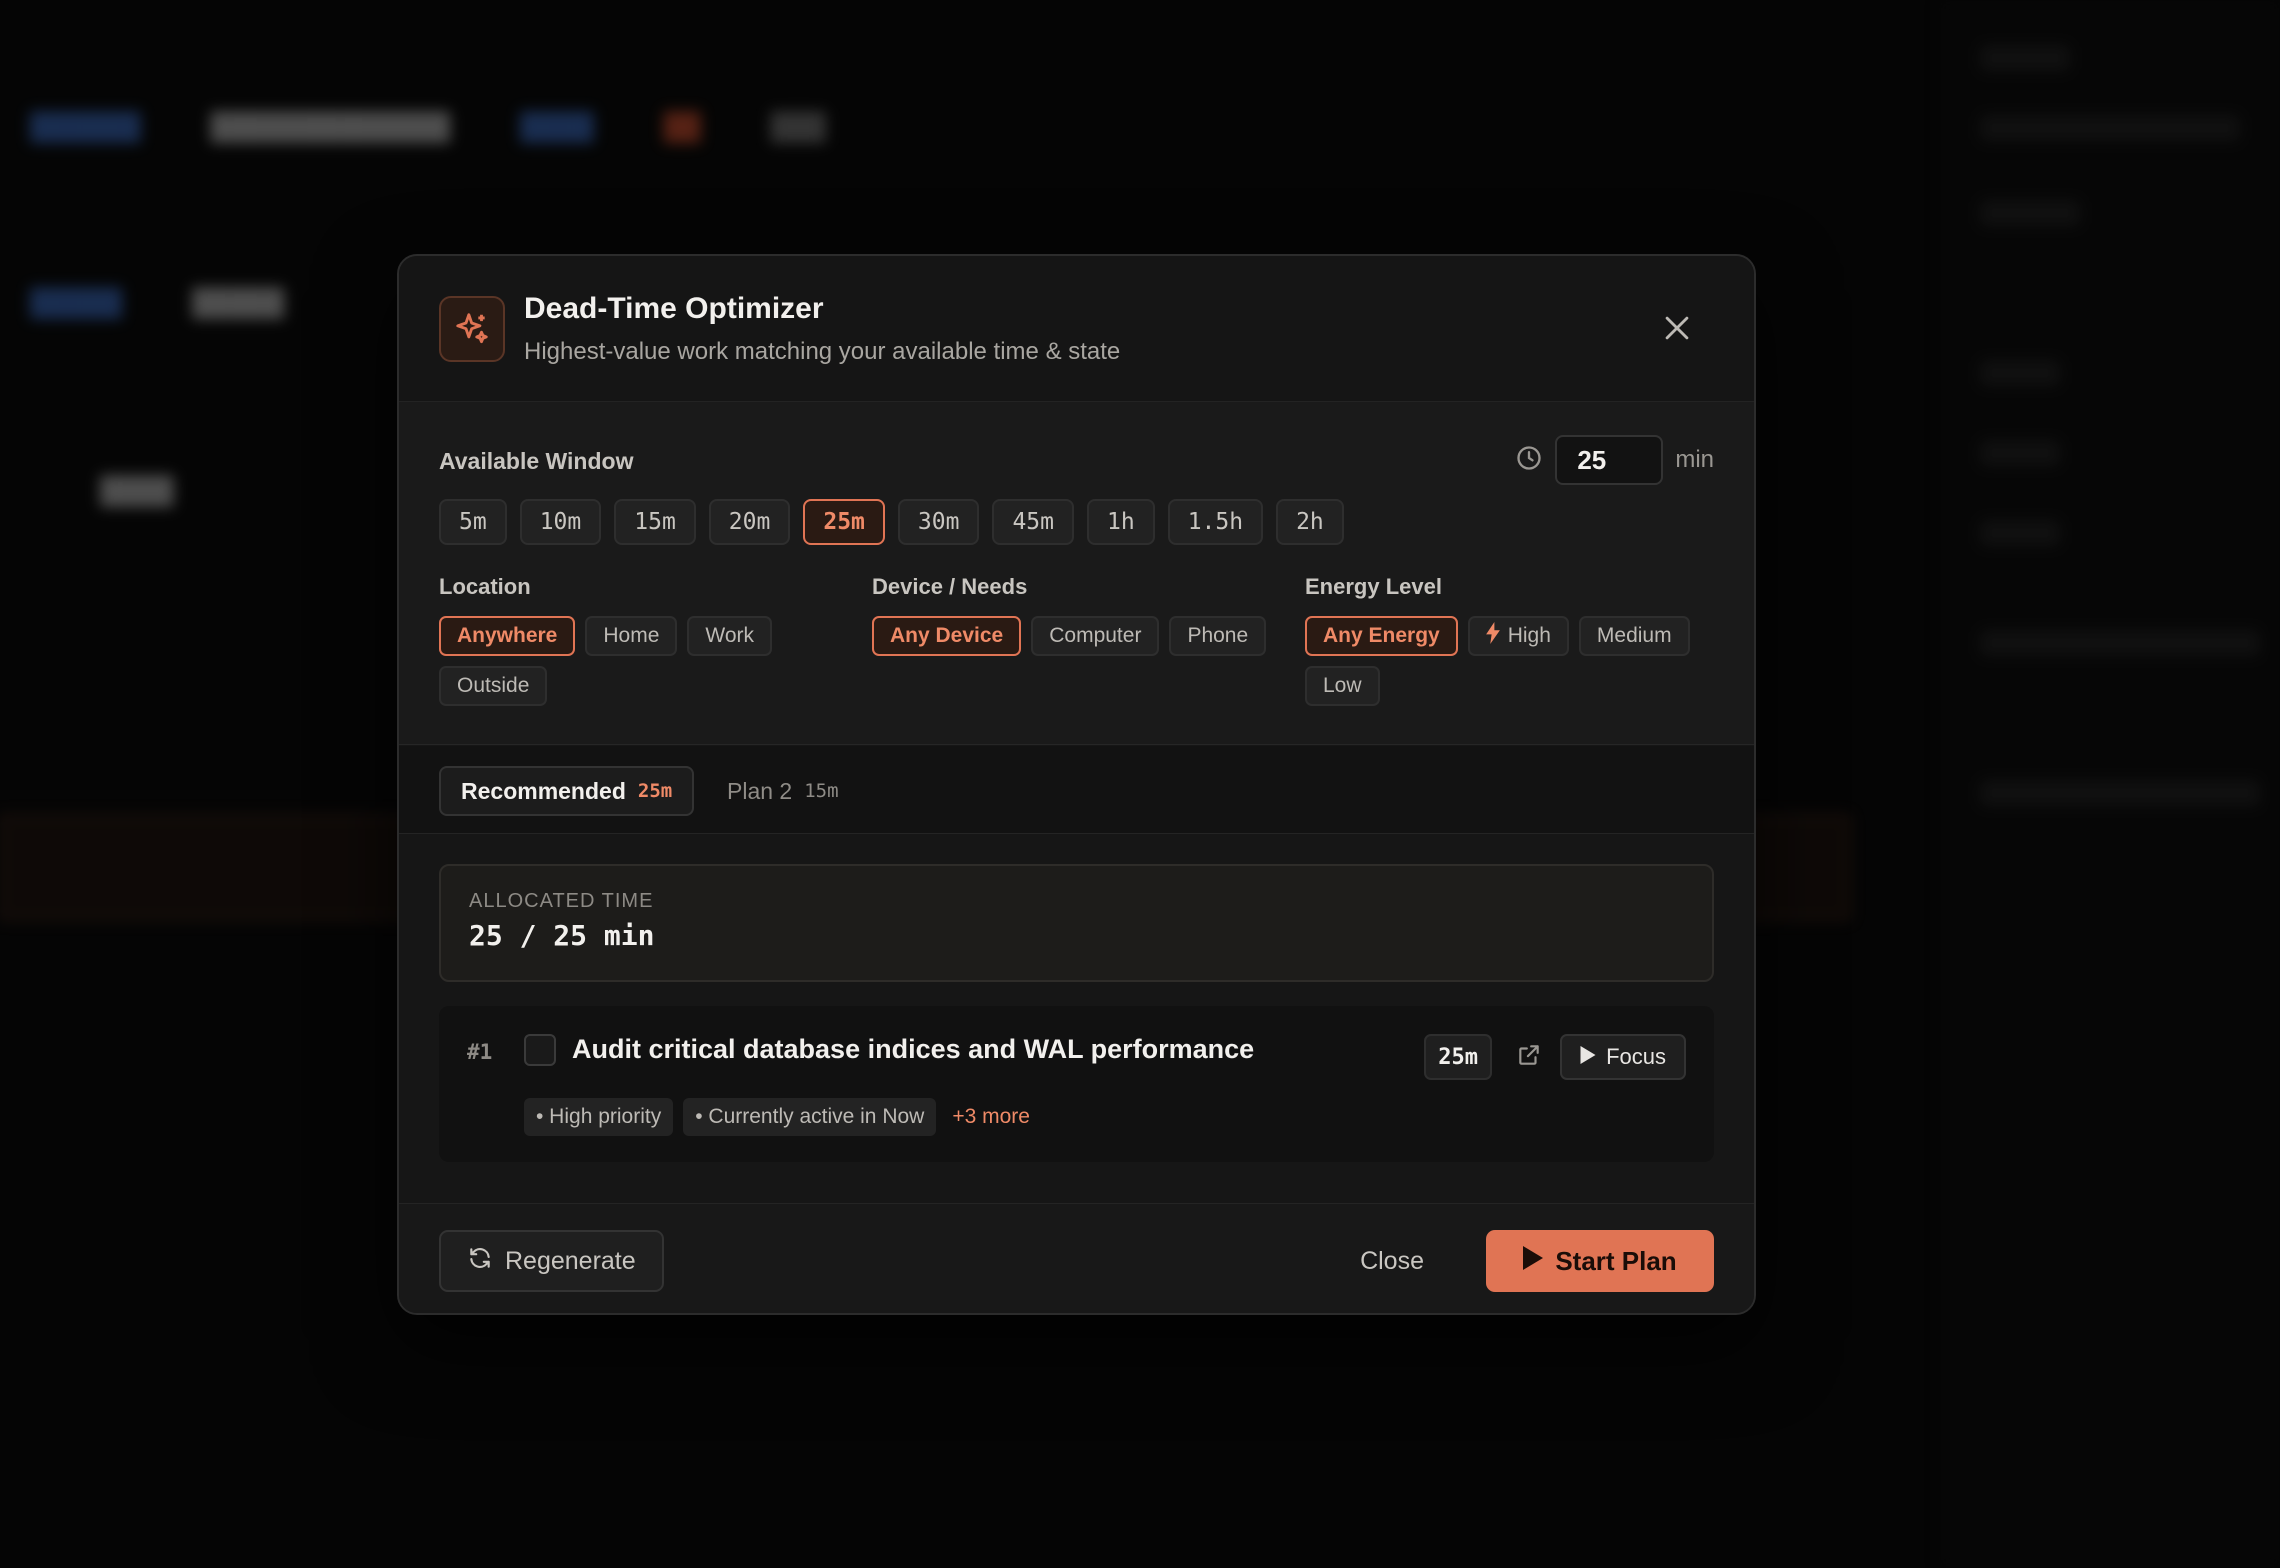 The image size is (2280, 1568). Describe the element at coordinates (639, 661) in the screenshot. I see `location-chips: Anywhere Home Work Outside` at that location.